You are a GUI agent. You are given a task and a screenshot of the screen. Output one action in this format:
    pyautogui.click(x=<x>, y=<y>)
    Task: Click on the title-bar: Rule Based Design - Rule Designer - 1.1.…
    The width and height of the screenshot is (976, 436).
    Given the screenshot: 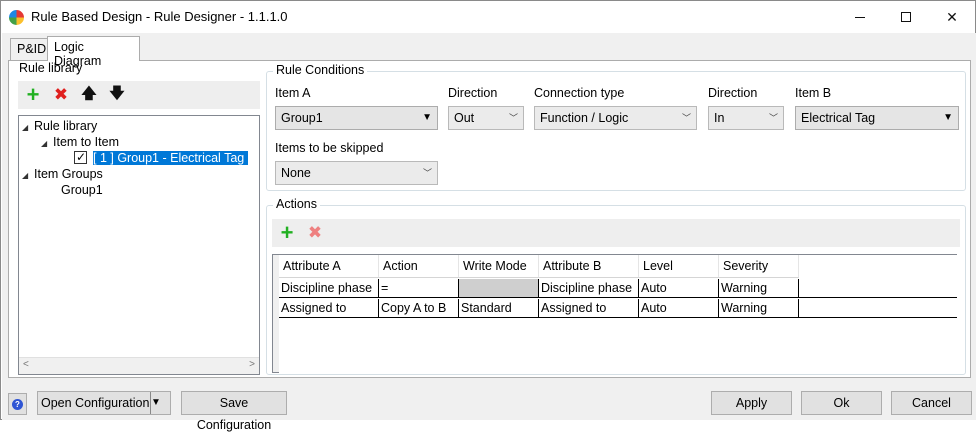 What is the action you would take?
    pyautogui.click(x=488, y=17)
    